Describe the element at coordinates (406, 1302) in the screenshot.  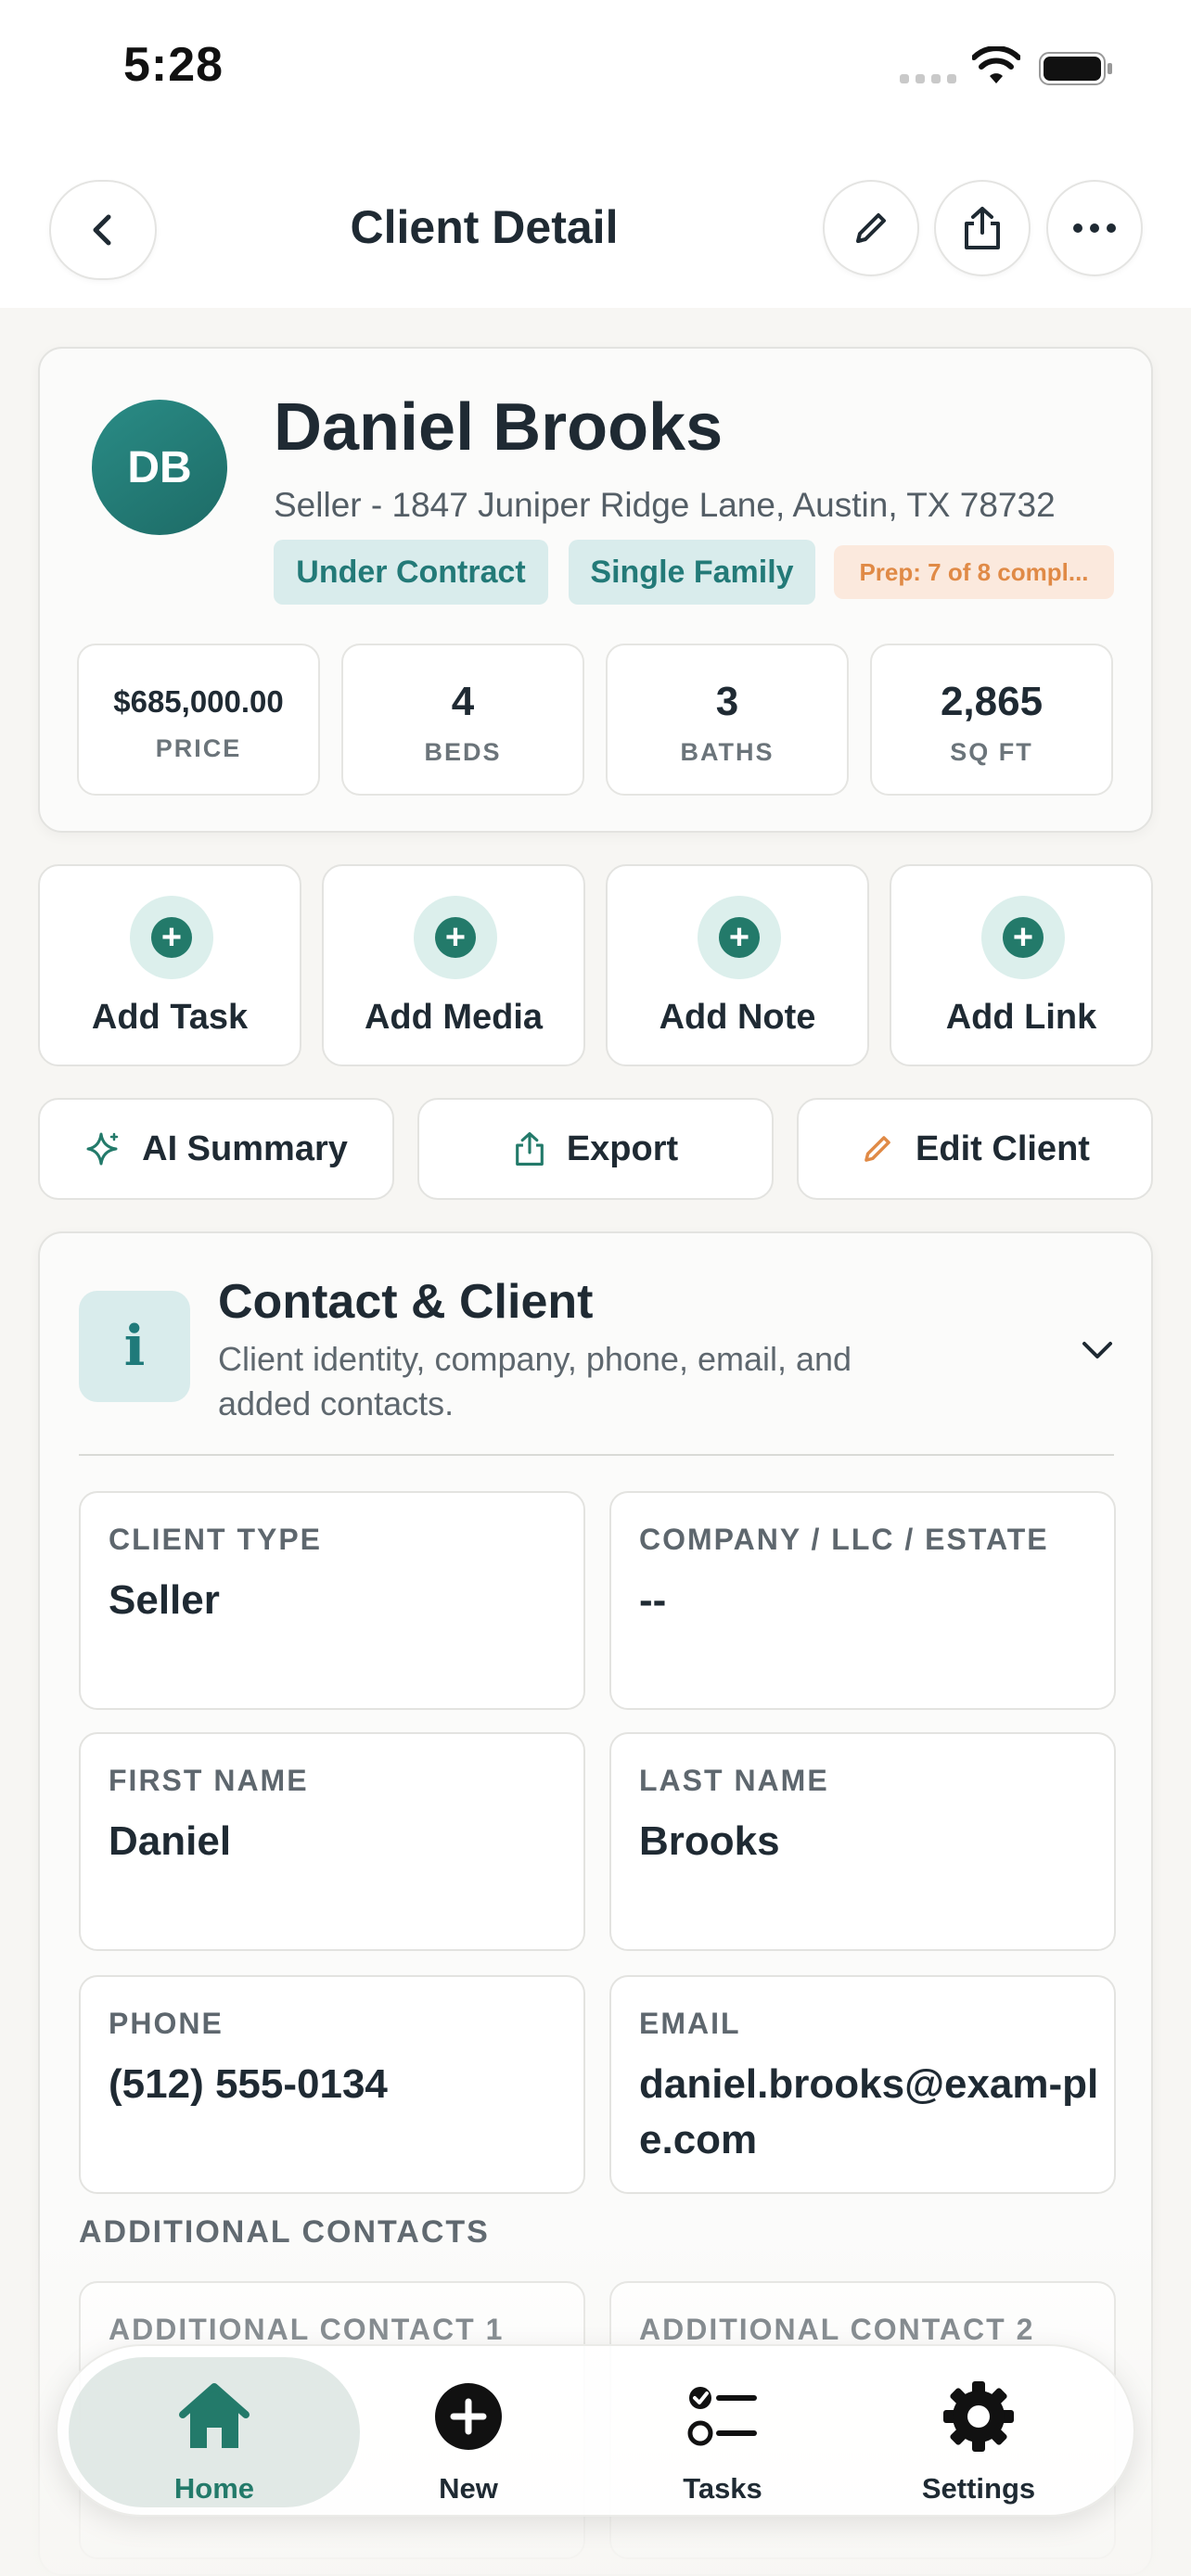
I see `section-title: Contact & Client` at that location.